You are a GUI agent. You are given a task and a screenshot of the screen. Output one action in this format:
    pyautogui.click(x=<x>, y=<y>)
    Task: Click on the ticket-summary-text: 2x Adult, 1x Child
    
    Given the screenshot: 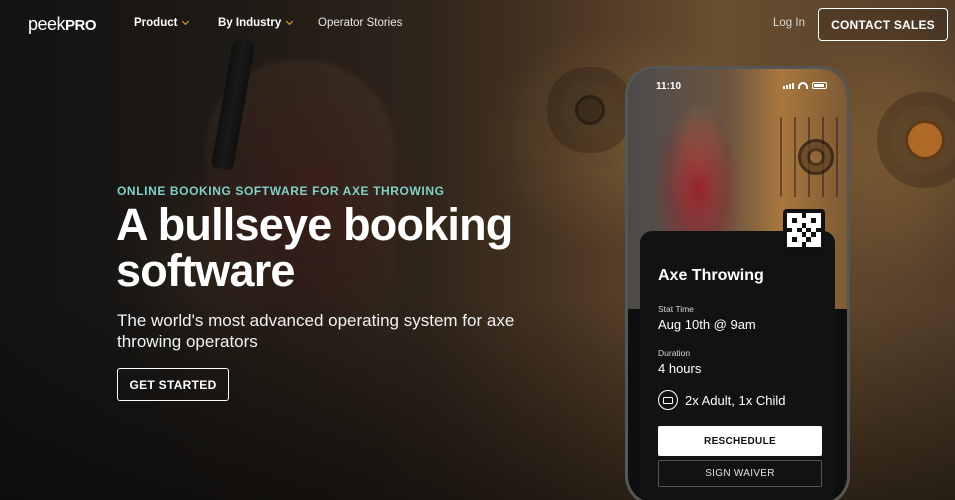 What is the action you would take?
    pyautogui.click(x=735, y=400)
    